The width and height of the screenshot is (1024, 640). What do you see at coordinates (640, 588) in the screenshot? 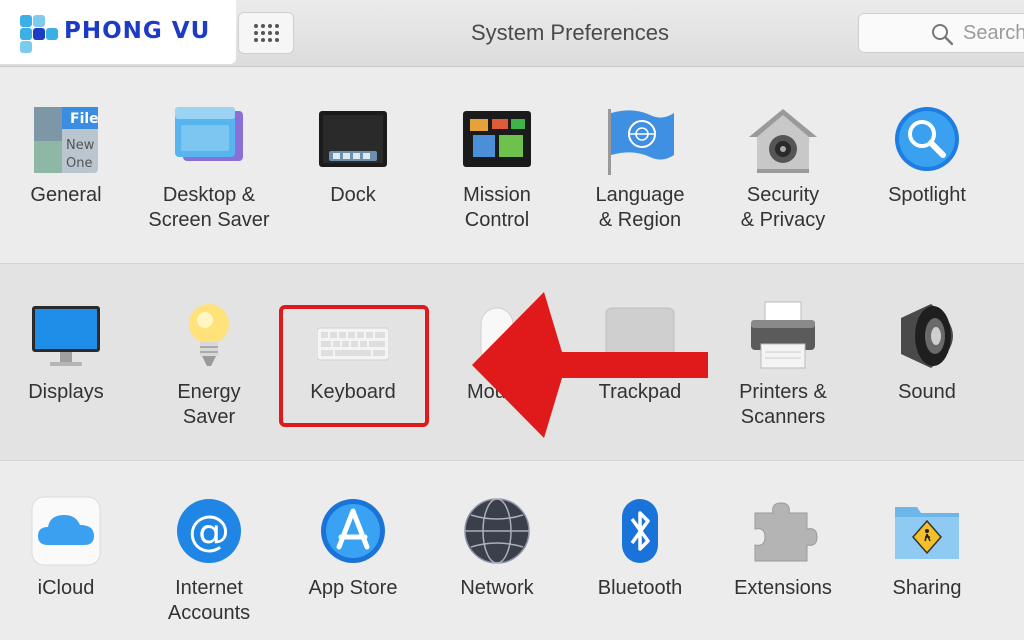
I see `pref-label: Bluetooth` at bounding box center [640, 588].